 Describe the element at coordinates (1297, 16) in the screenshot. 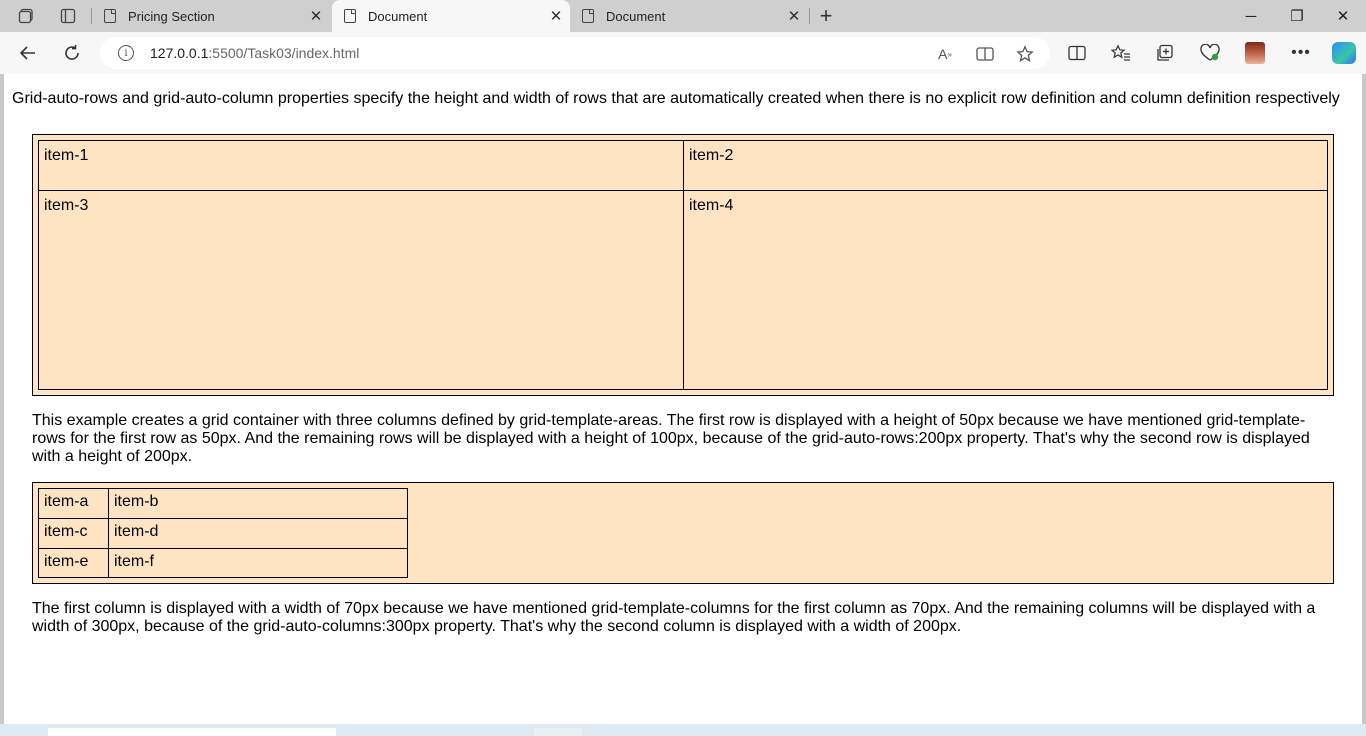

I see `restore-button: ❐` at that location.